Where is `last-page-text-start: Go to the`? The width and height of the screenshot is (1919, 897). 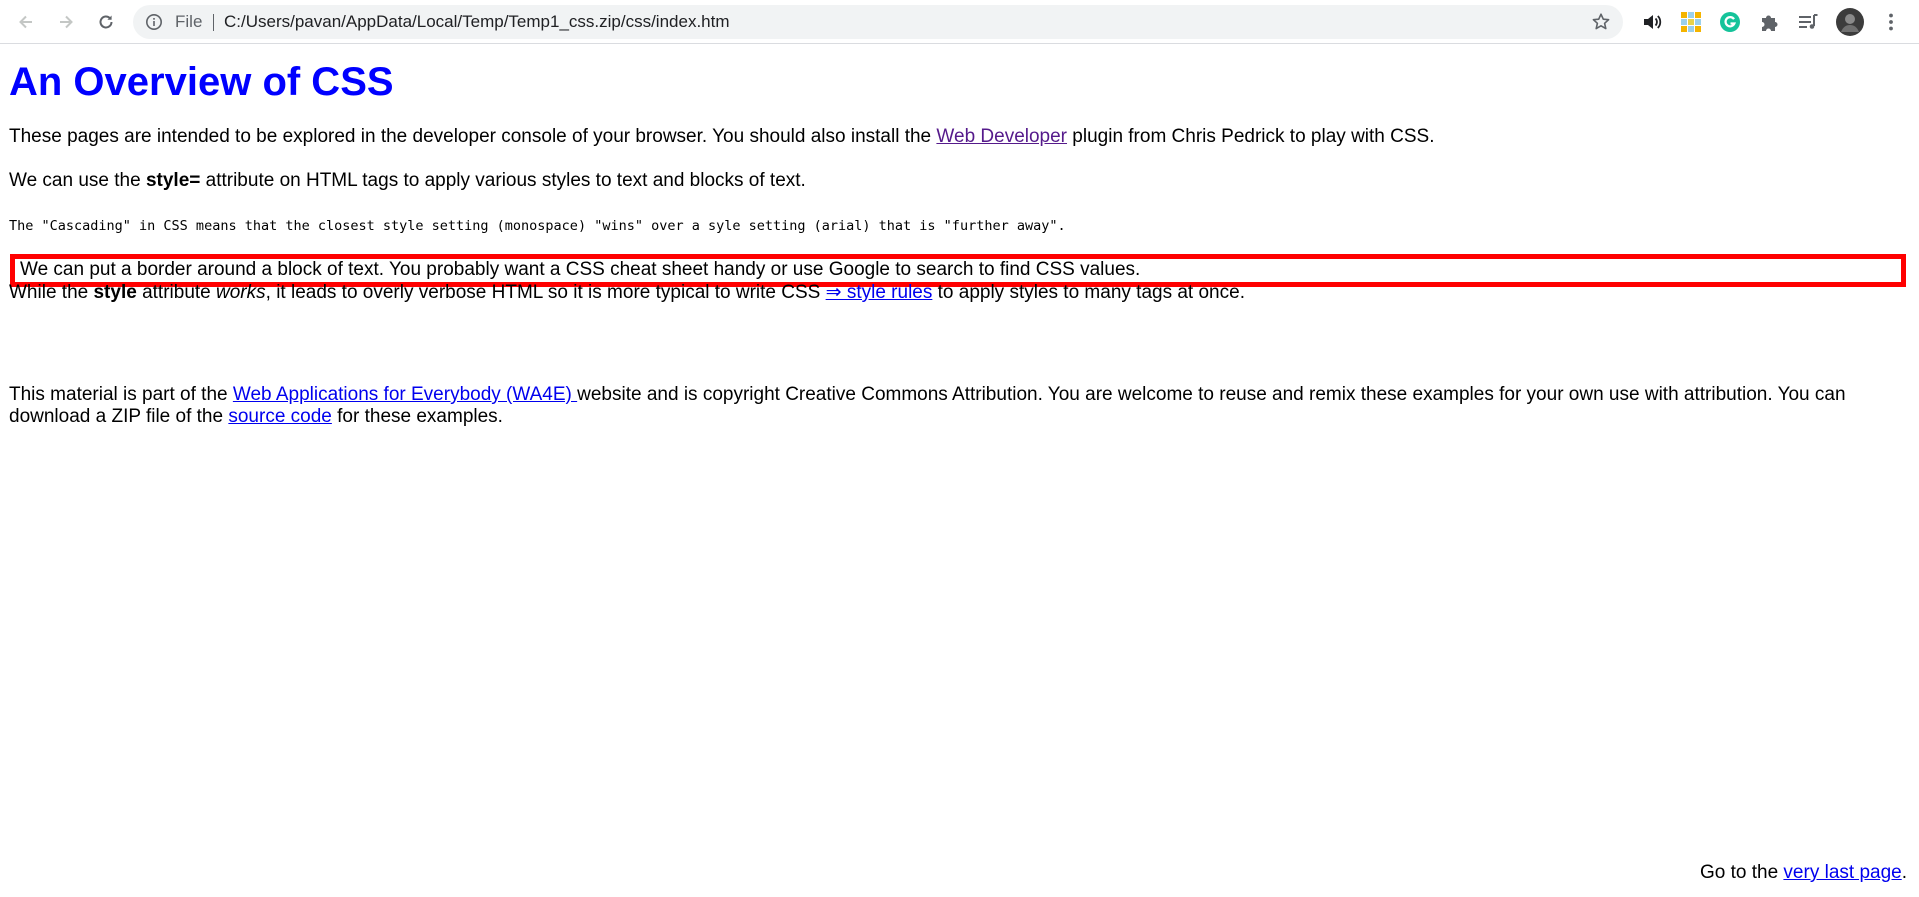 last-page-text-start: Go to the is located at coordinates (1741, 872).